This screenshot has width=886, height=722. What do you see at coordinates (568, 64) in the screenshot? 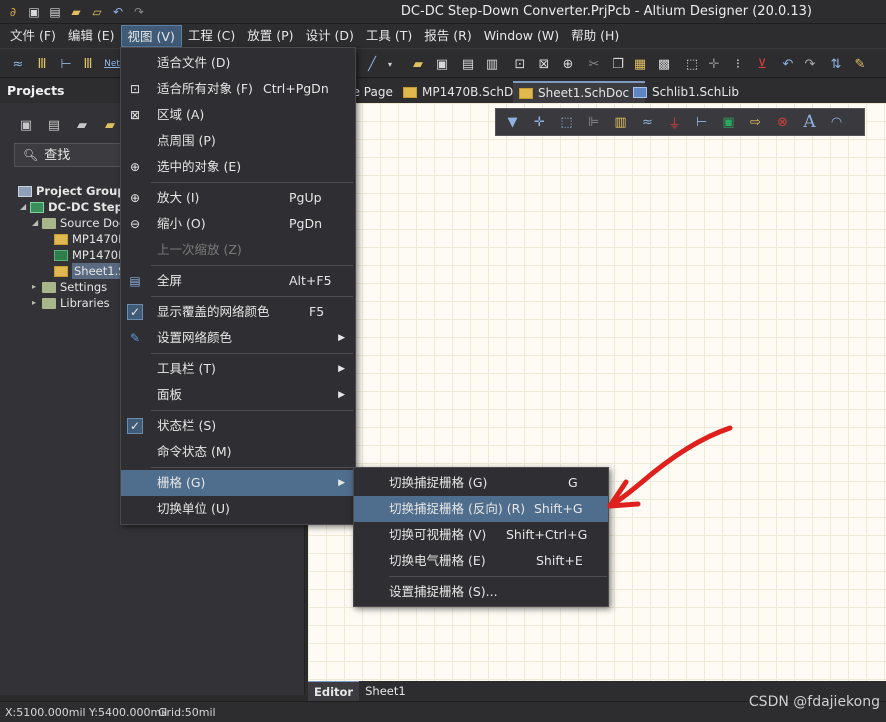
I see `zoom-selected-icon: ⊕` at bounding box center [568, 64].